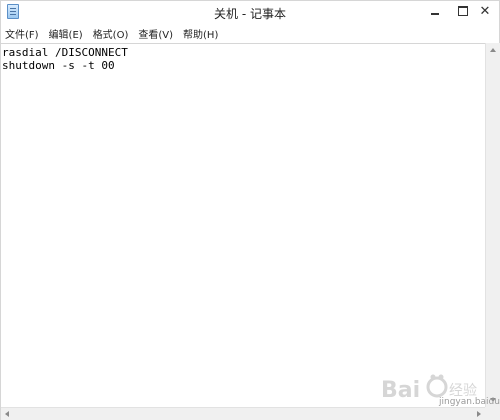  I want to click on title-bar: 关机 - 记事本 ✕, so click(250, 12).